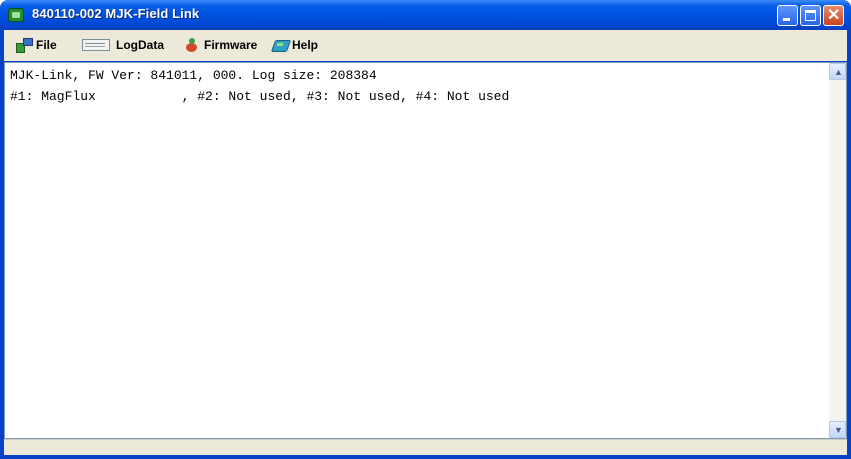 This screenshot has height=459, width=851. What do you see at coordinates (140, 45) in the screenshot?
I see `menu-item-label: LogData` at bounding box center [140, 45].